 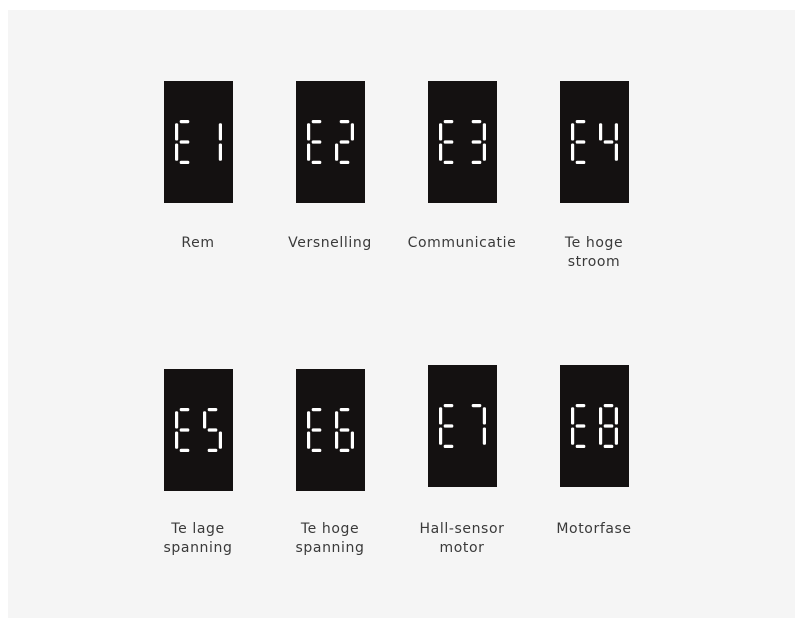 What do you see at coordinates (462, 538) in the screenshot?
I see `label-e7: Hall-sensor motor` at bounding box center [462, 538].